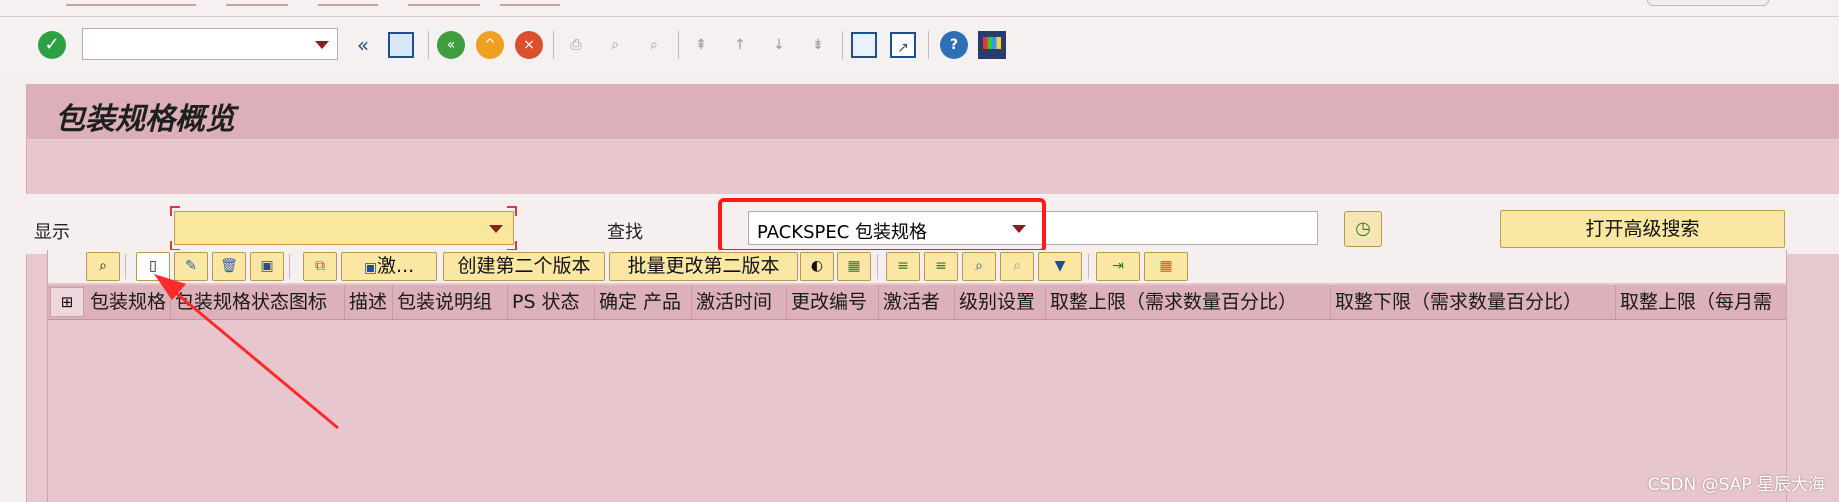 The height and width of the screenshot is (502, 1839). I want to click on display-dropdown, so click(344, 228).